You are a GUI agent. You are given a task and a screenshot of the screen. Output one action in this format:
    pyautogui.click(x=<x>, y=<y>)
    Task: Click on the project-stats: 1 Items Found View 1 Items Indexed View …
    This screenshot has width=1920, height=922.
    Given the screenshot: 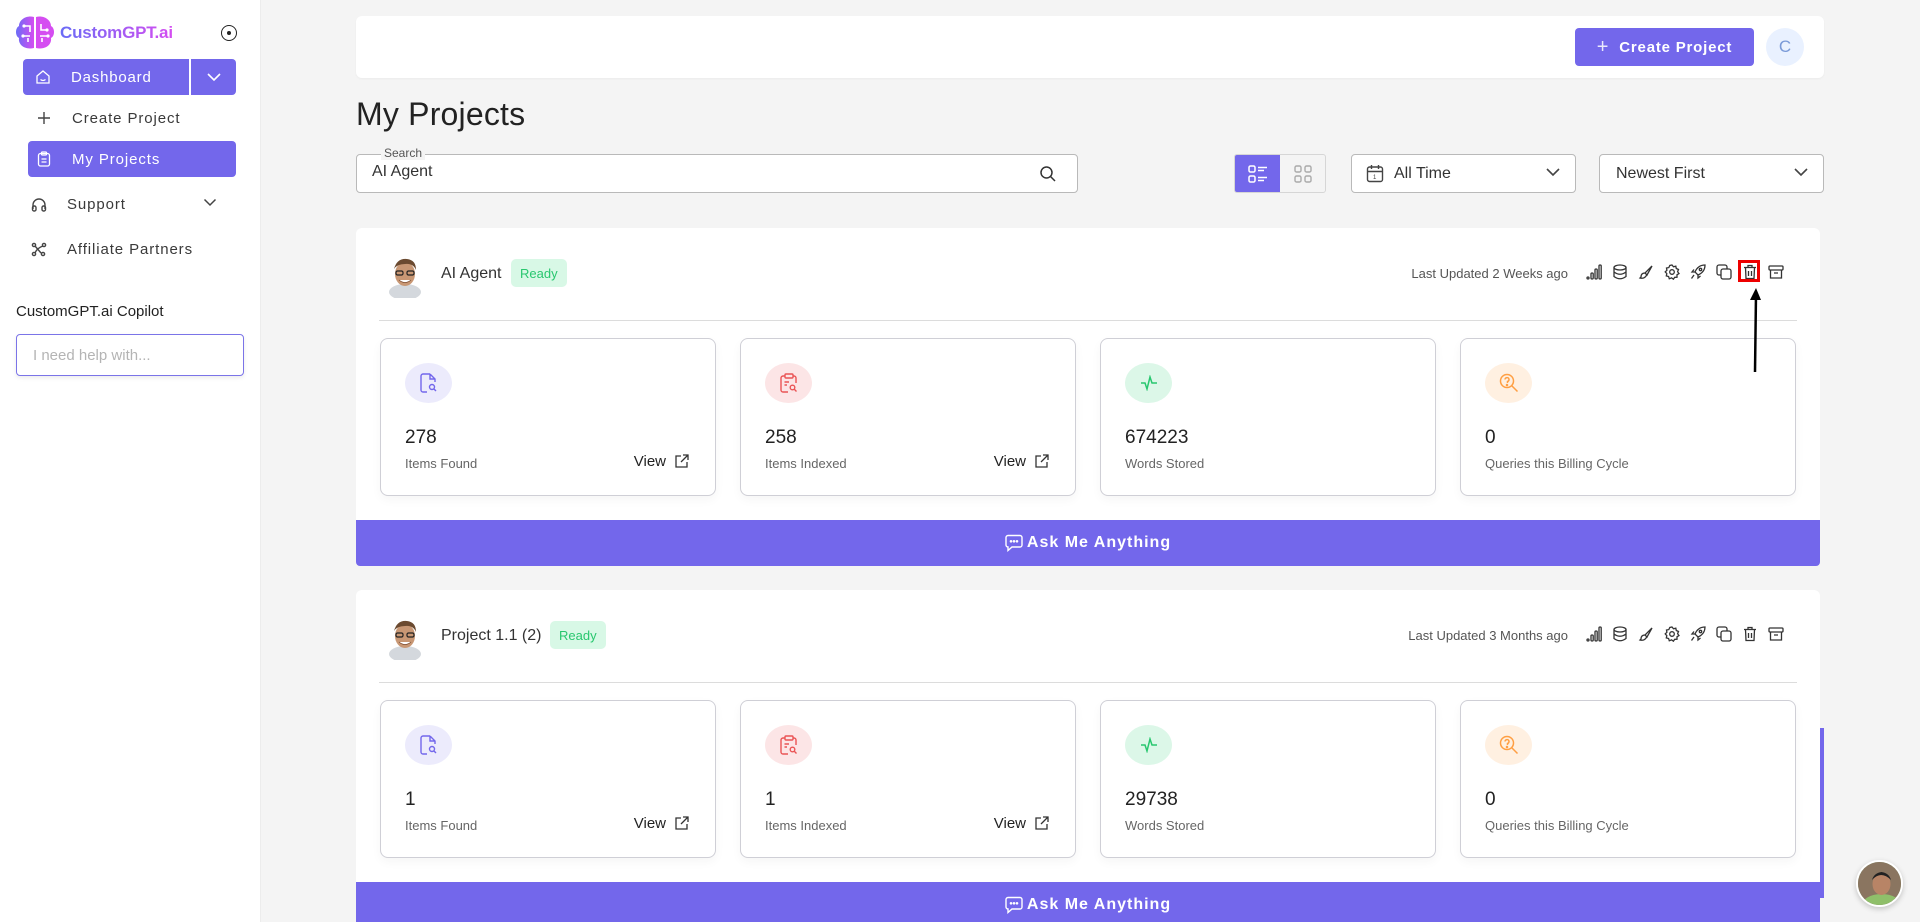 What is the action you would take?
    pyautogui.click(x=1088, y=779)
    